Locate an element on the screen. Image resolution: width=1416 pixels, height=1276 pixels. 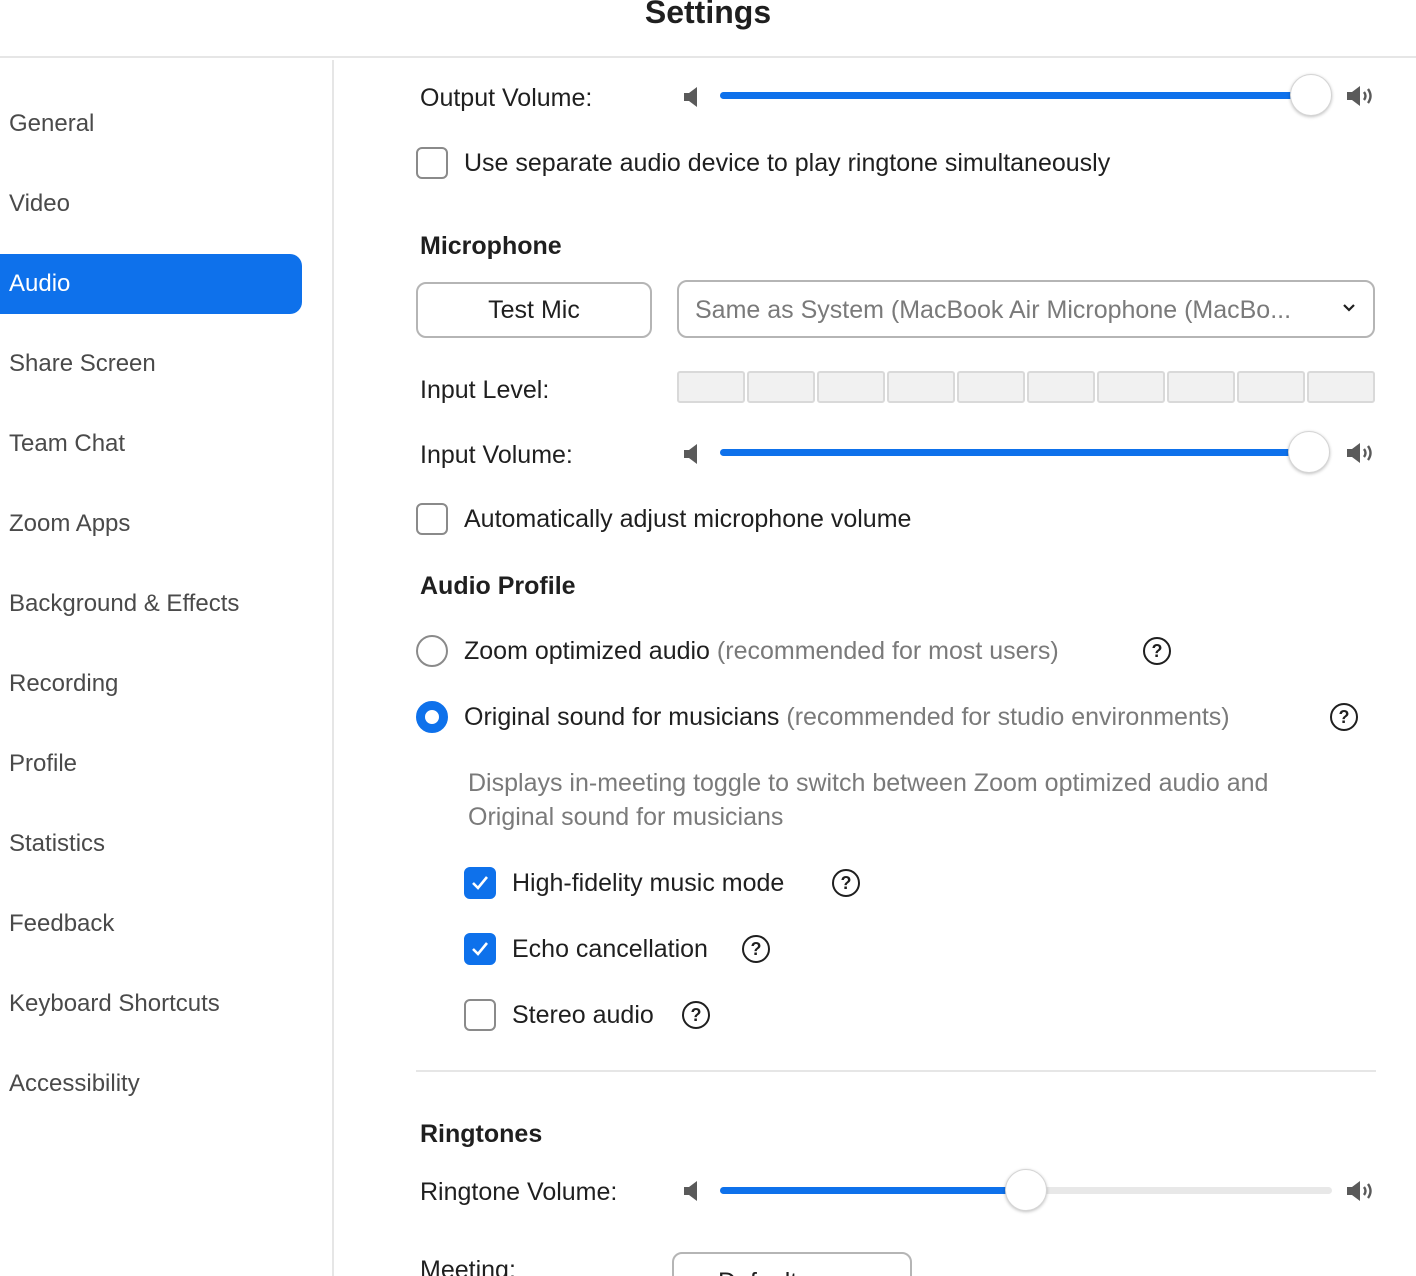
meeting-ringtone-label: Meeting: is located at coordinates (468, 1266).